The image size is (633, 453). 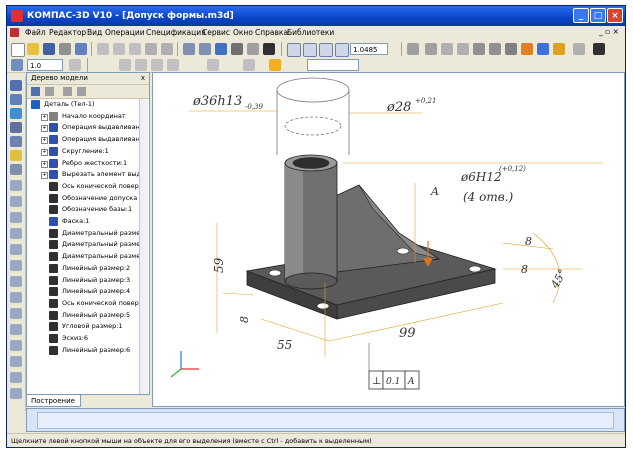 I want to click on properties-panel-content, so click(x=325, y=420).